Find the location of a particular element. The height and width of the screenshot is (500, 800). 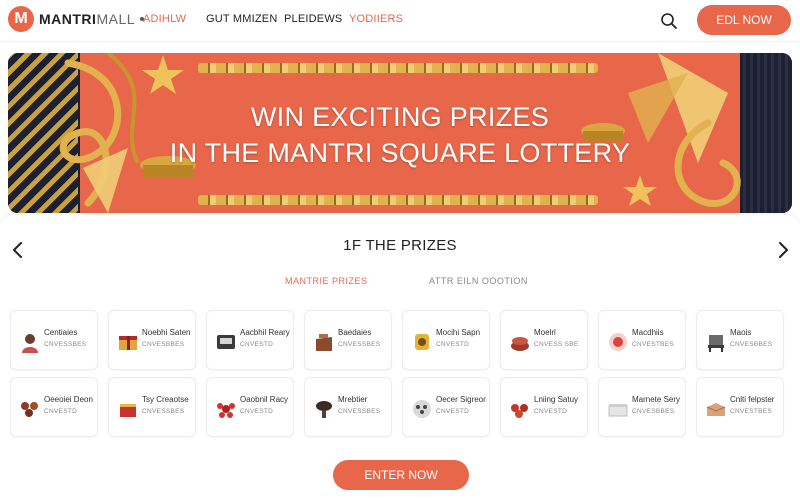

prize-name: Moelrl is located at coordinates (545, 332).